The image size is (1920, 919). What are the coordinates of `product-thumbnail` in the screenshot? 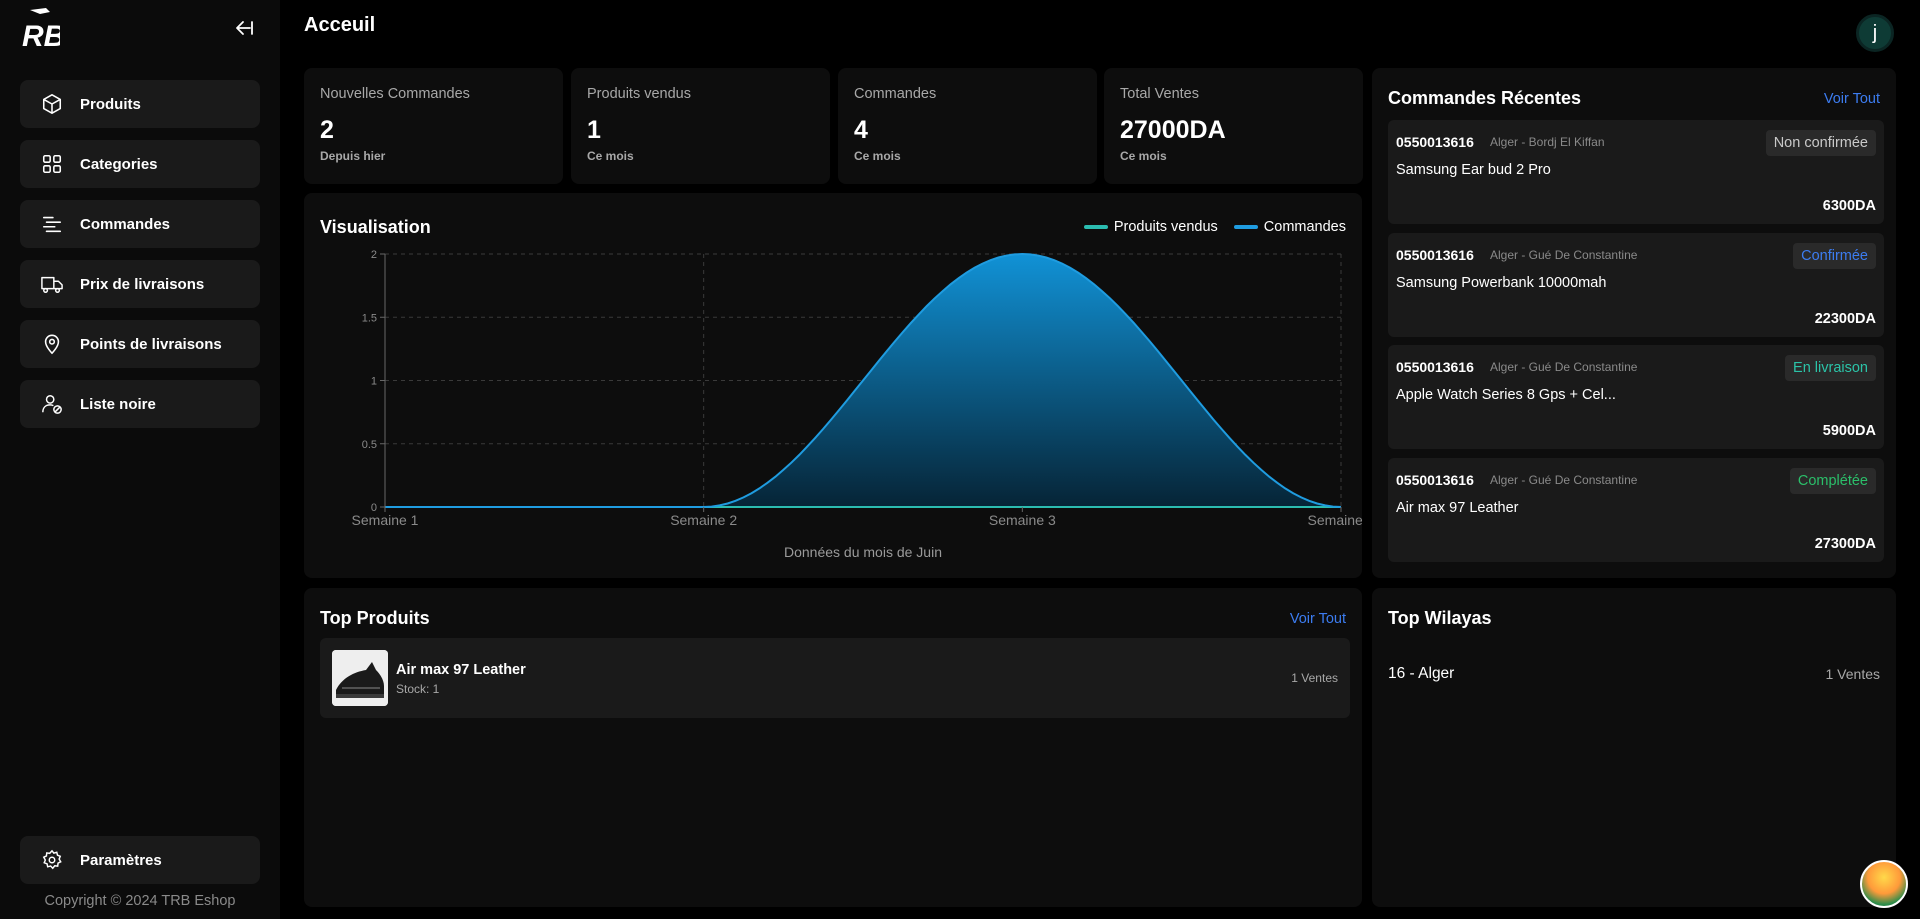 It's located at (360, 678).